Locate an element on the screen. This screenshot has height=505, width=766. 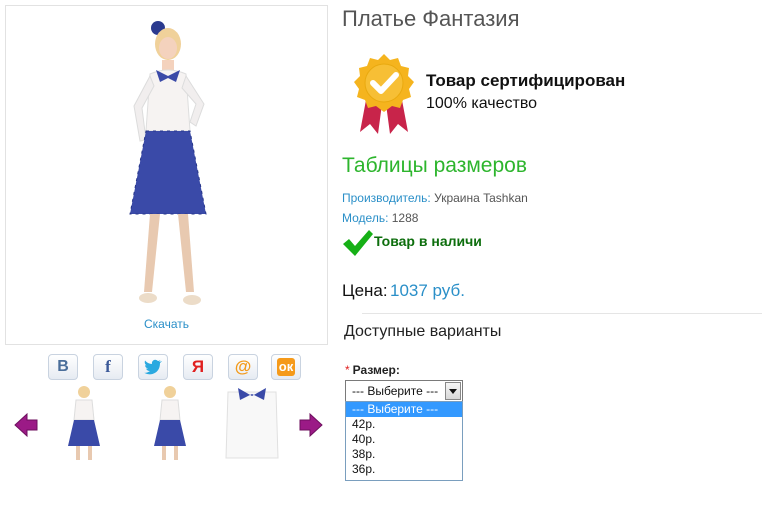
stock-status: Товар в наличи is located at coordinates (428, 241).